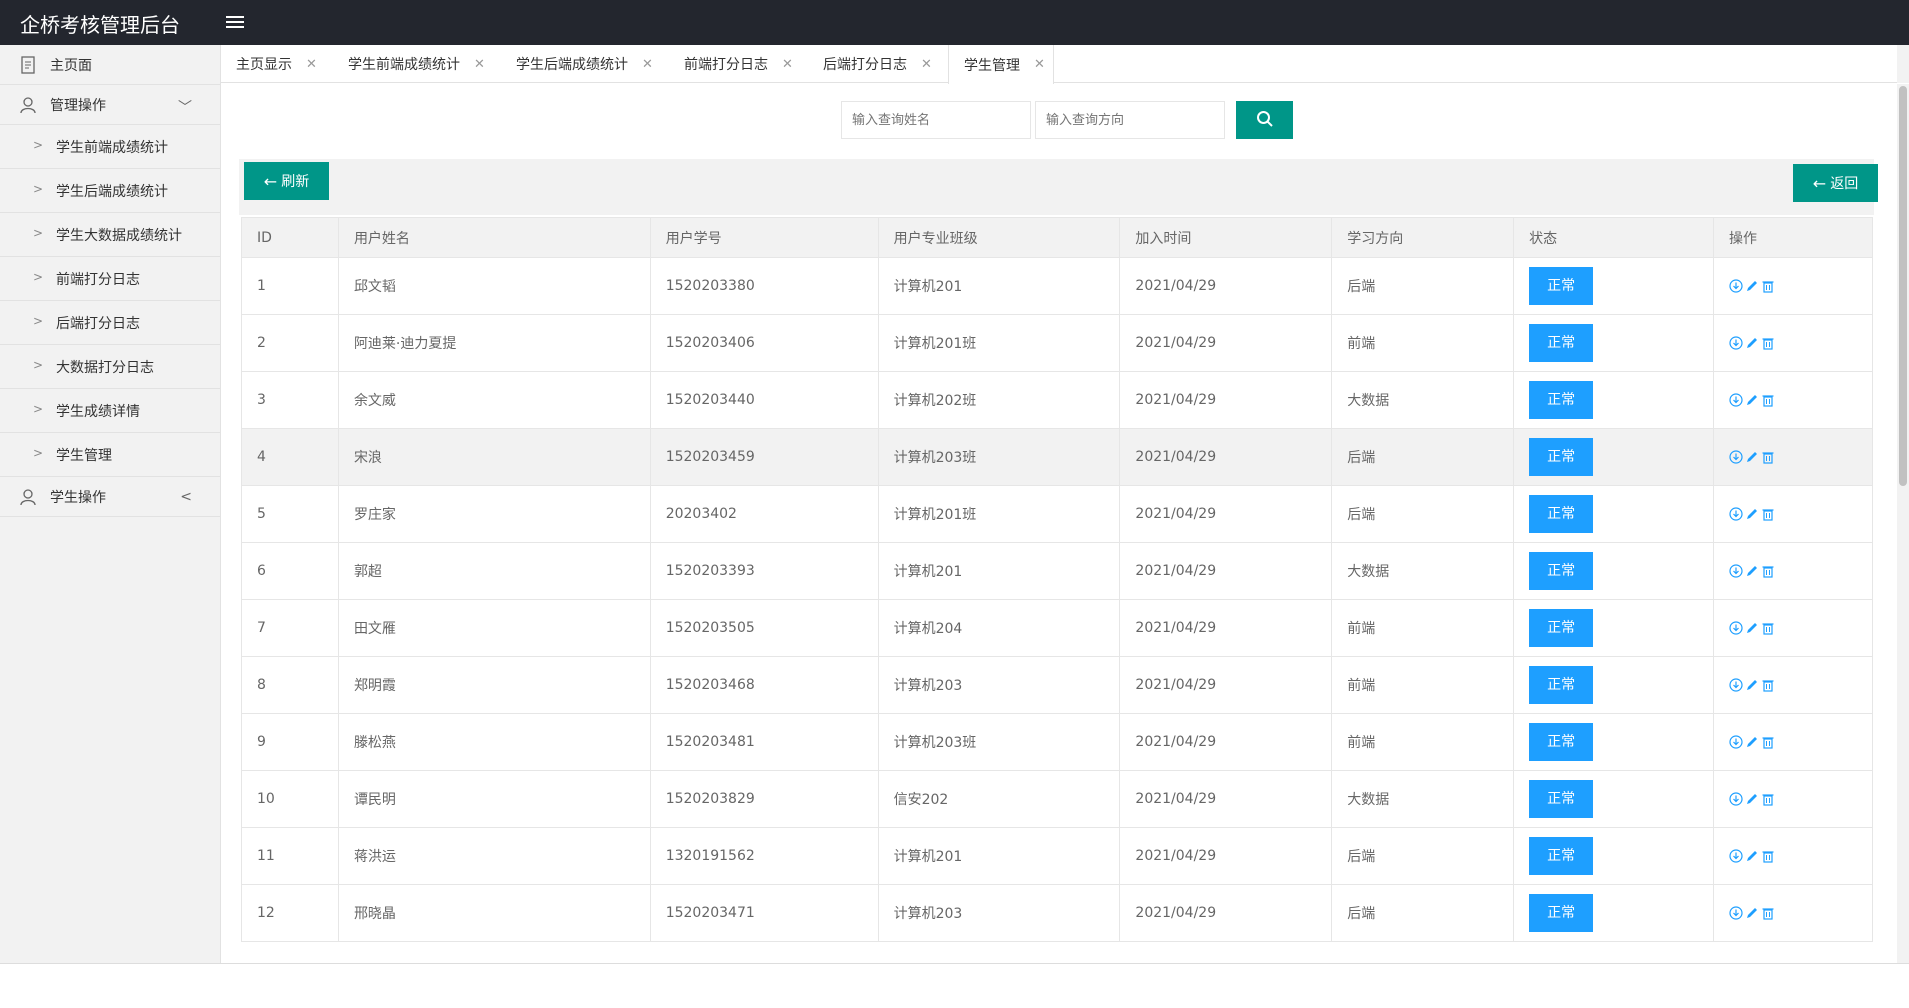 Image resolution: width=1909 pixels, height=1008 pixels. Describe the element at coordinates (1130, 120) in the screenshot. I see `search-direction-input` at that location.